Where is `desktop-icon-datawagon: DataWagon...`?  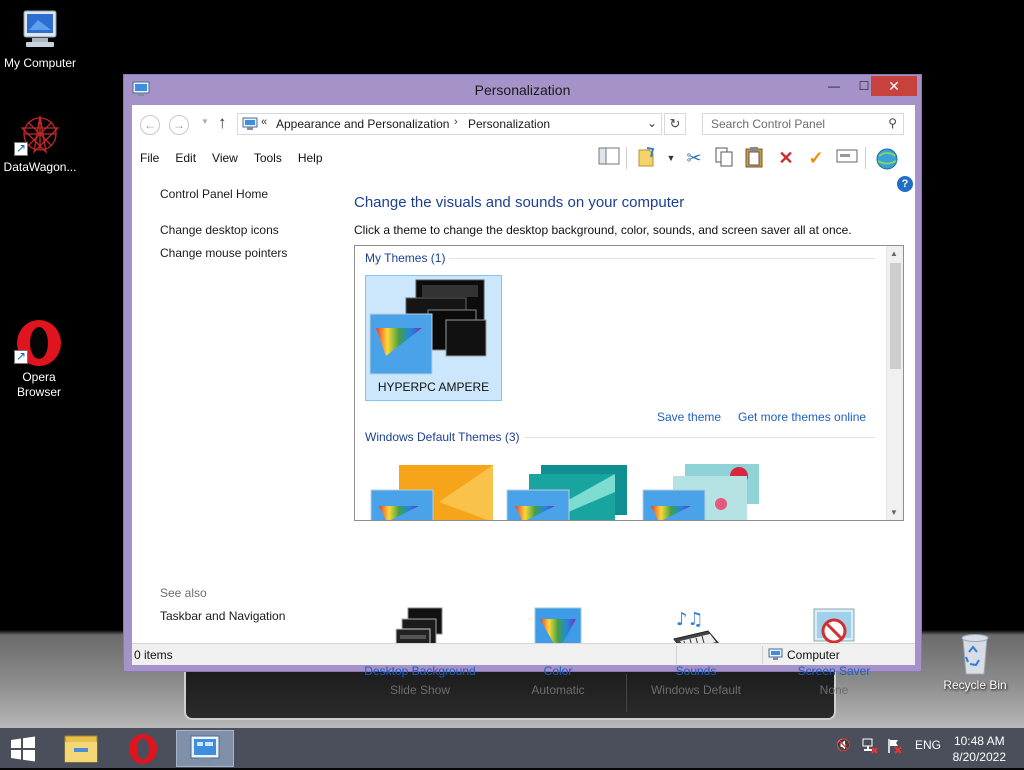 desktop-icon-datawagon: DataWagon... is located at coordinates (40, 143).